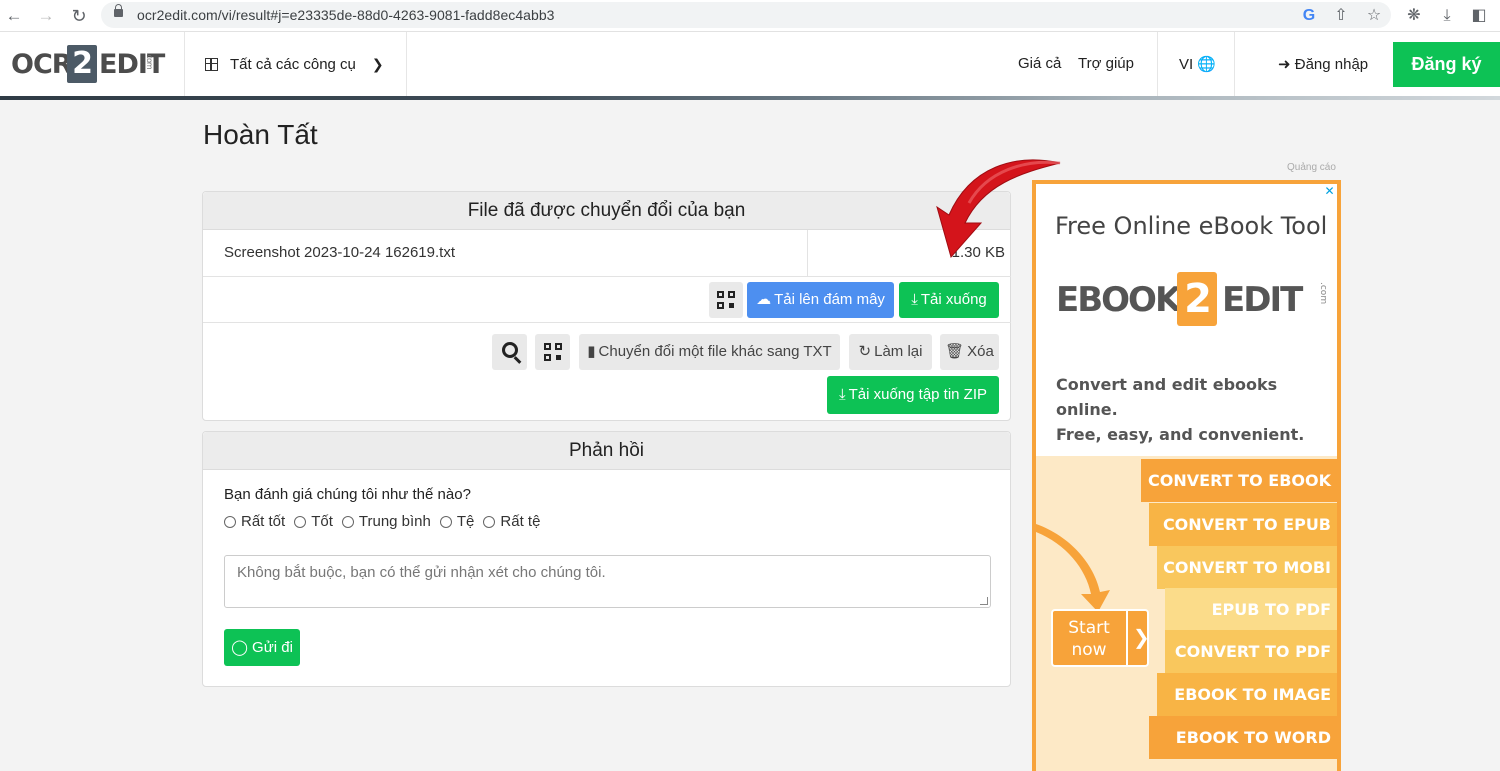 Image resolution: width=1500 pixels, height=771 pixels. What do you see at coordinates (715, 351) in the screenshot?
I see `convert-another-label: Chuyển đổi một file khác sang TXT` at bounding box center [715, 351].